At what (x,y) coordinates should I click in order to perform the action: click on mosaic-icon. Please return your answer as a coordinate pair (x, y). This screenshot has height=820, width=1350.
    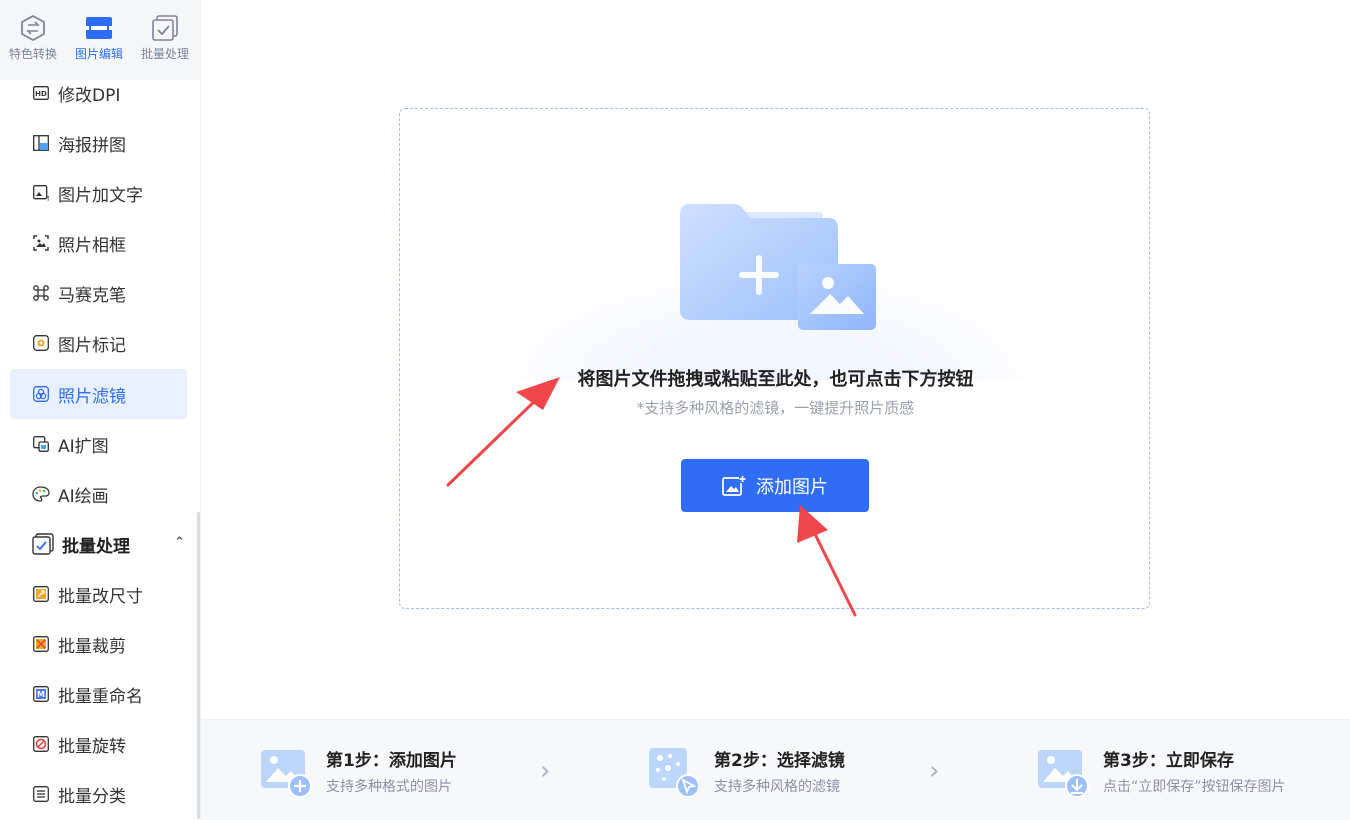
    Looking at the image, I should click on (41, 293).